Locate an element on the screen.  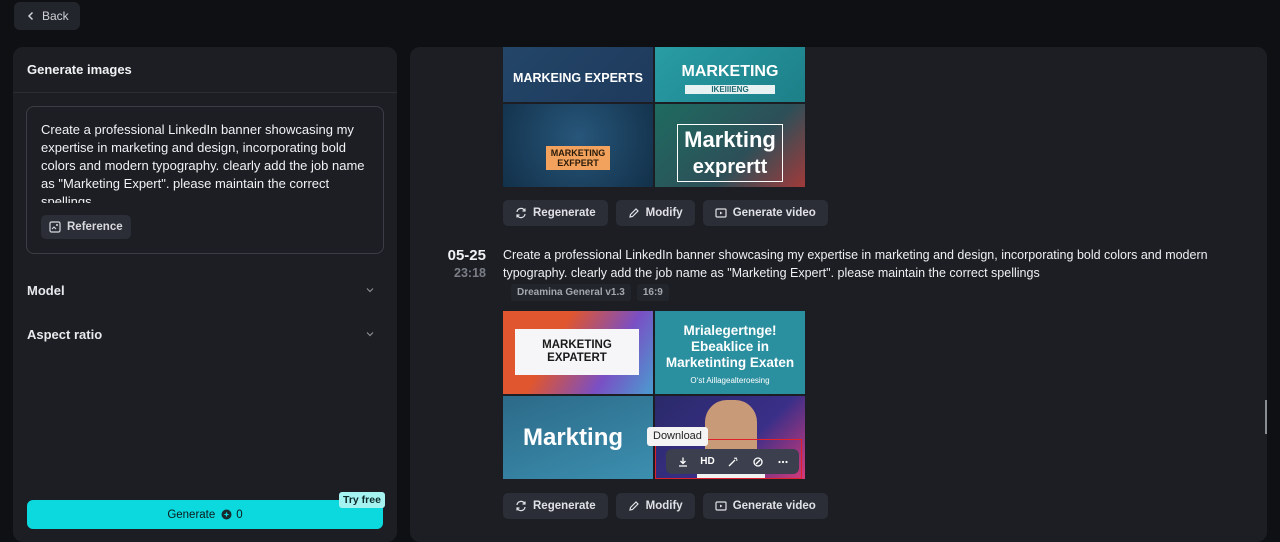
caption-line: EXPATERT is located at coordinates (577, 358).